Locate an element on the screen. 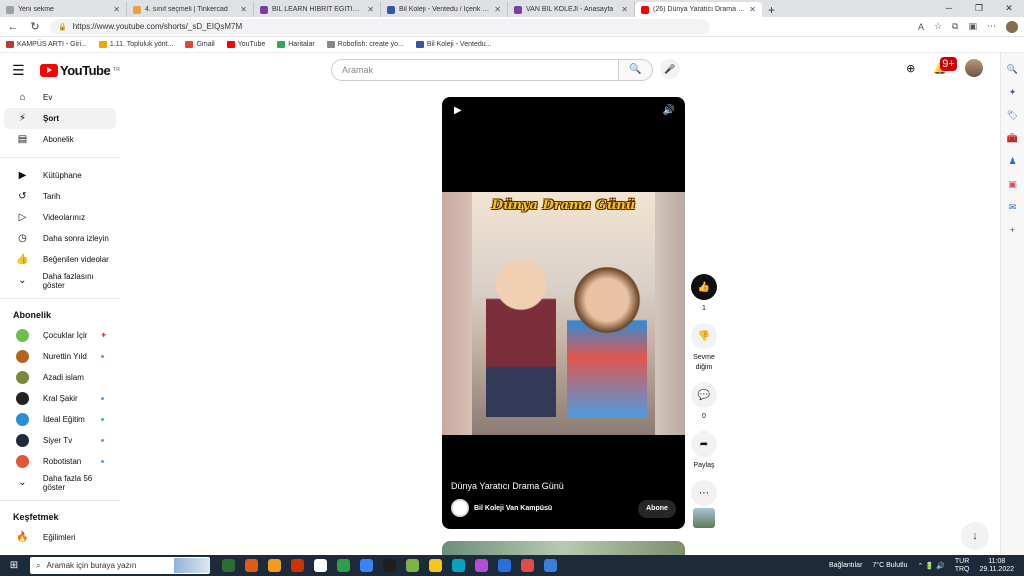  read-aloud-icon: A is located at coordinates (921, 27).